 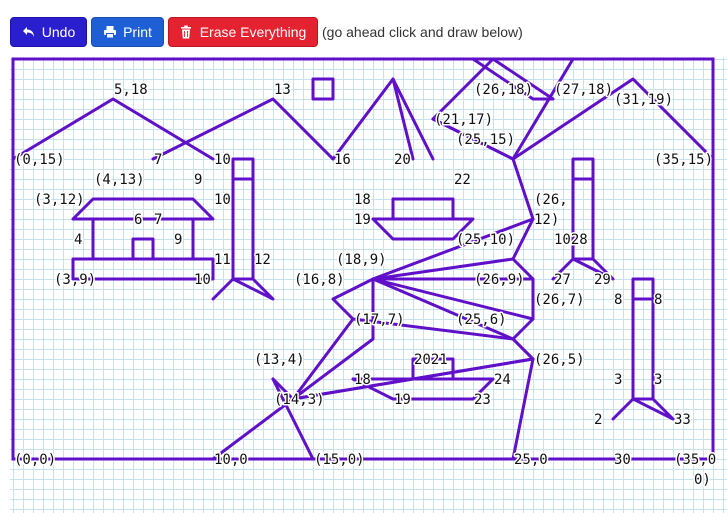 What do you see at coordinates (422, 32) in the screenshot?
I see `instruction-text: (go ahead click and draw below)` at bounding box center [422, 32].